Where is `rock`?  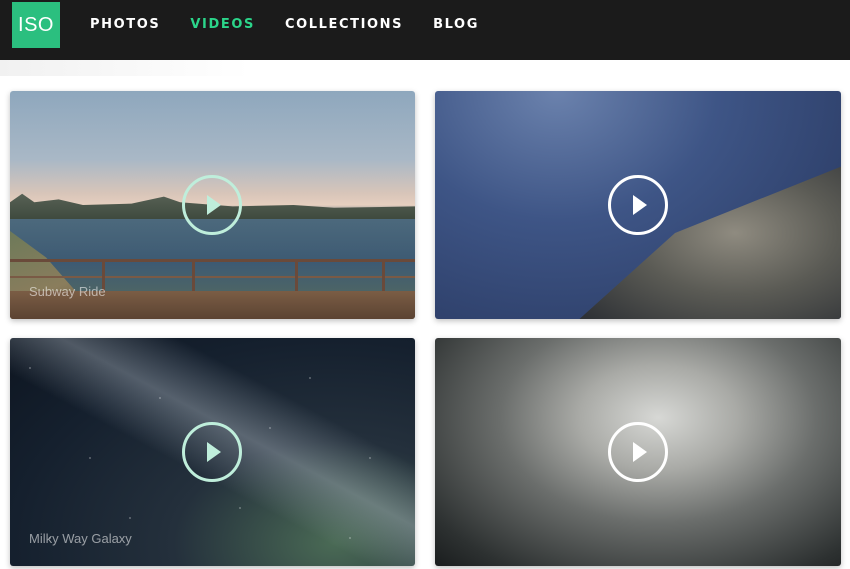
rock is located at coordinates (698, 240).